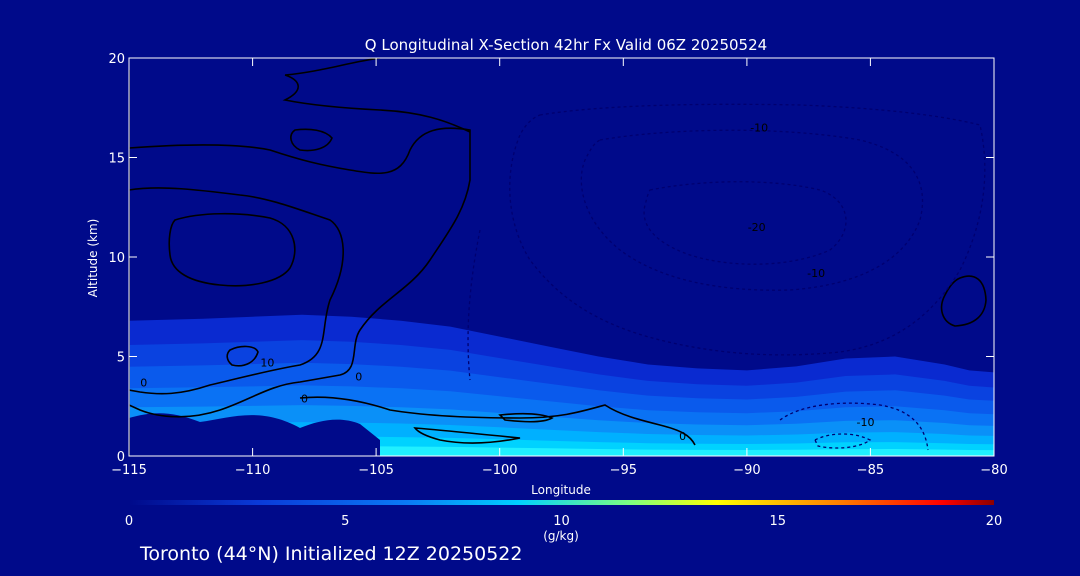  I want to click on x-tick-label: −80, so click(993, 470).